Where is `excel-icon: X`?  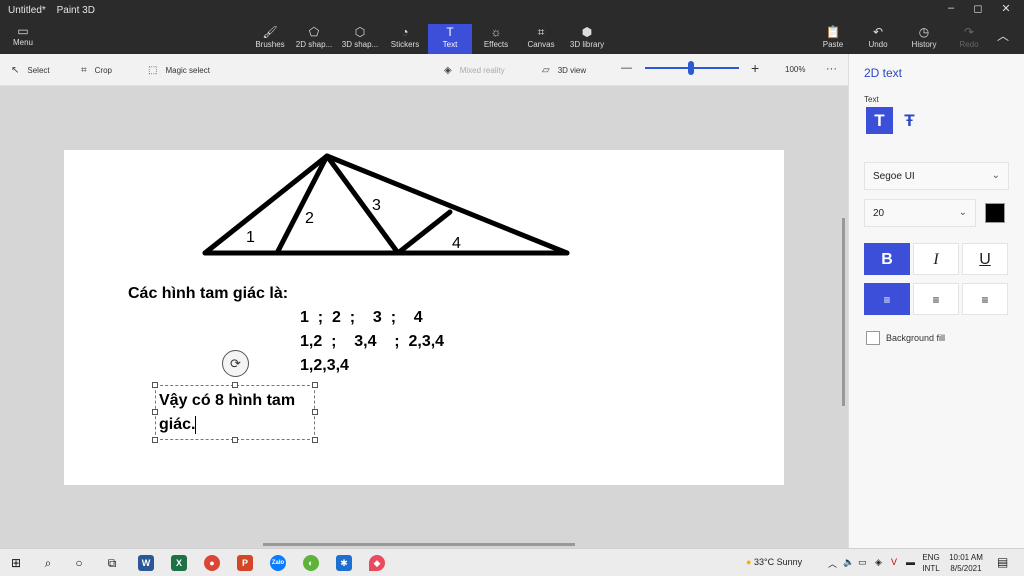 excel-icon: X is located at coordinates (179, 563).